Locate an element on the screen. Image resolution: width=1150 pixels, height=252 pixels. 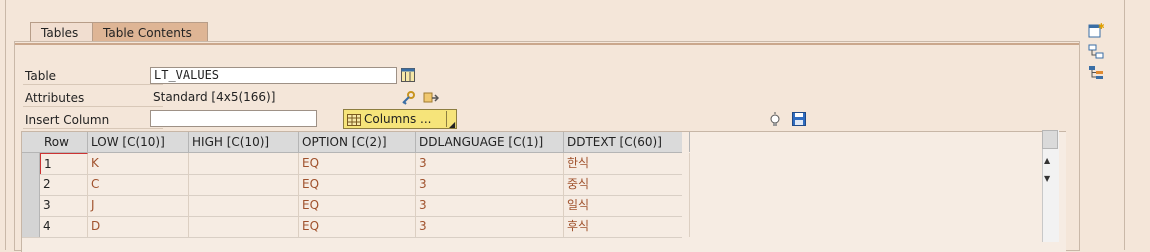
low-cell: K is located at coordinates (138, 163).